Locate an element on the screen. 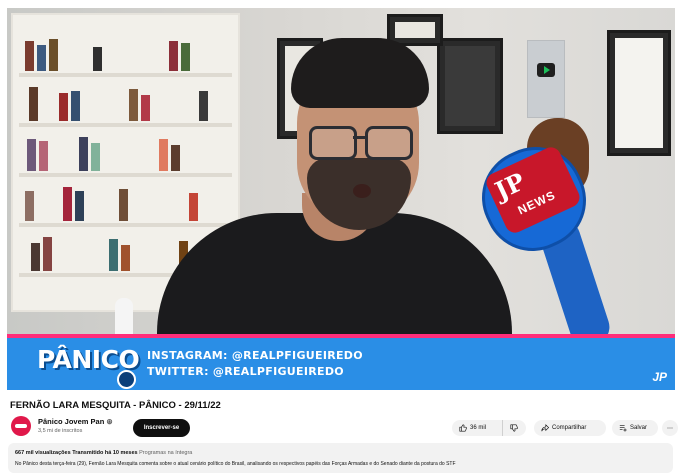 The height and width of the screenshot is (475, 683). share-icon is located at coordinates (545, 428).